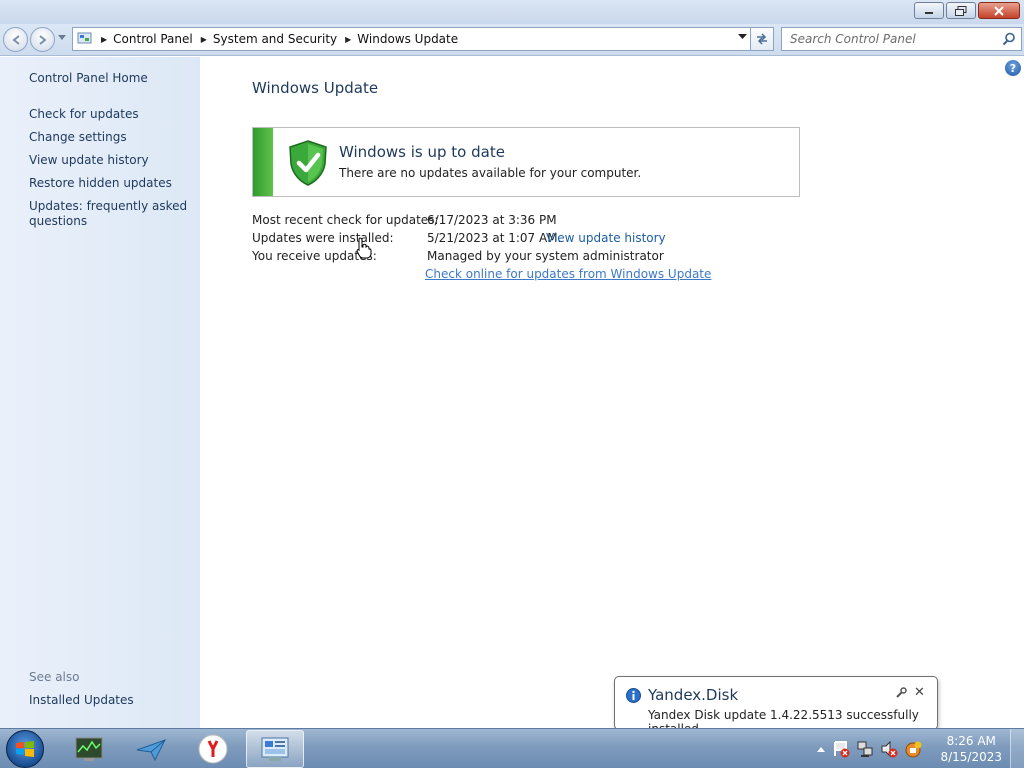  I want to click on search-box, so click(901, 39).